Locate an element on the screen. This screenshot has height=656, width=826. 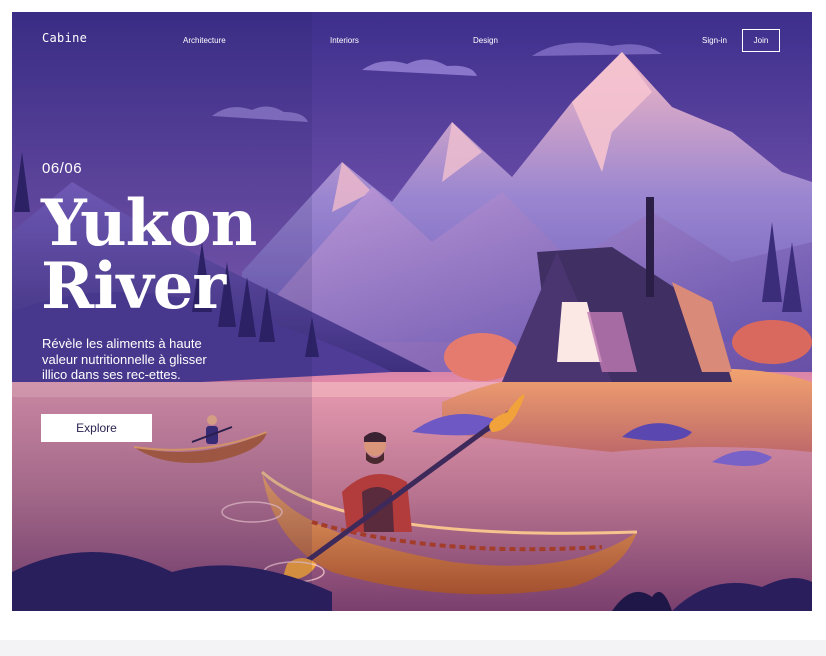
hero-title: Yukon River is located at coordinates (149, 255).